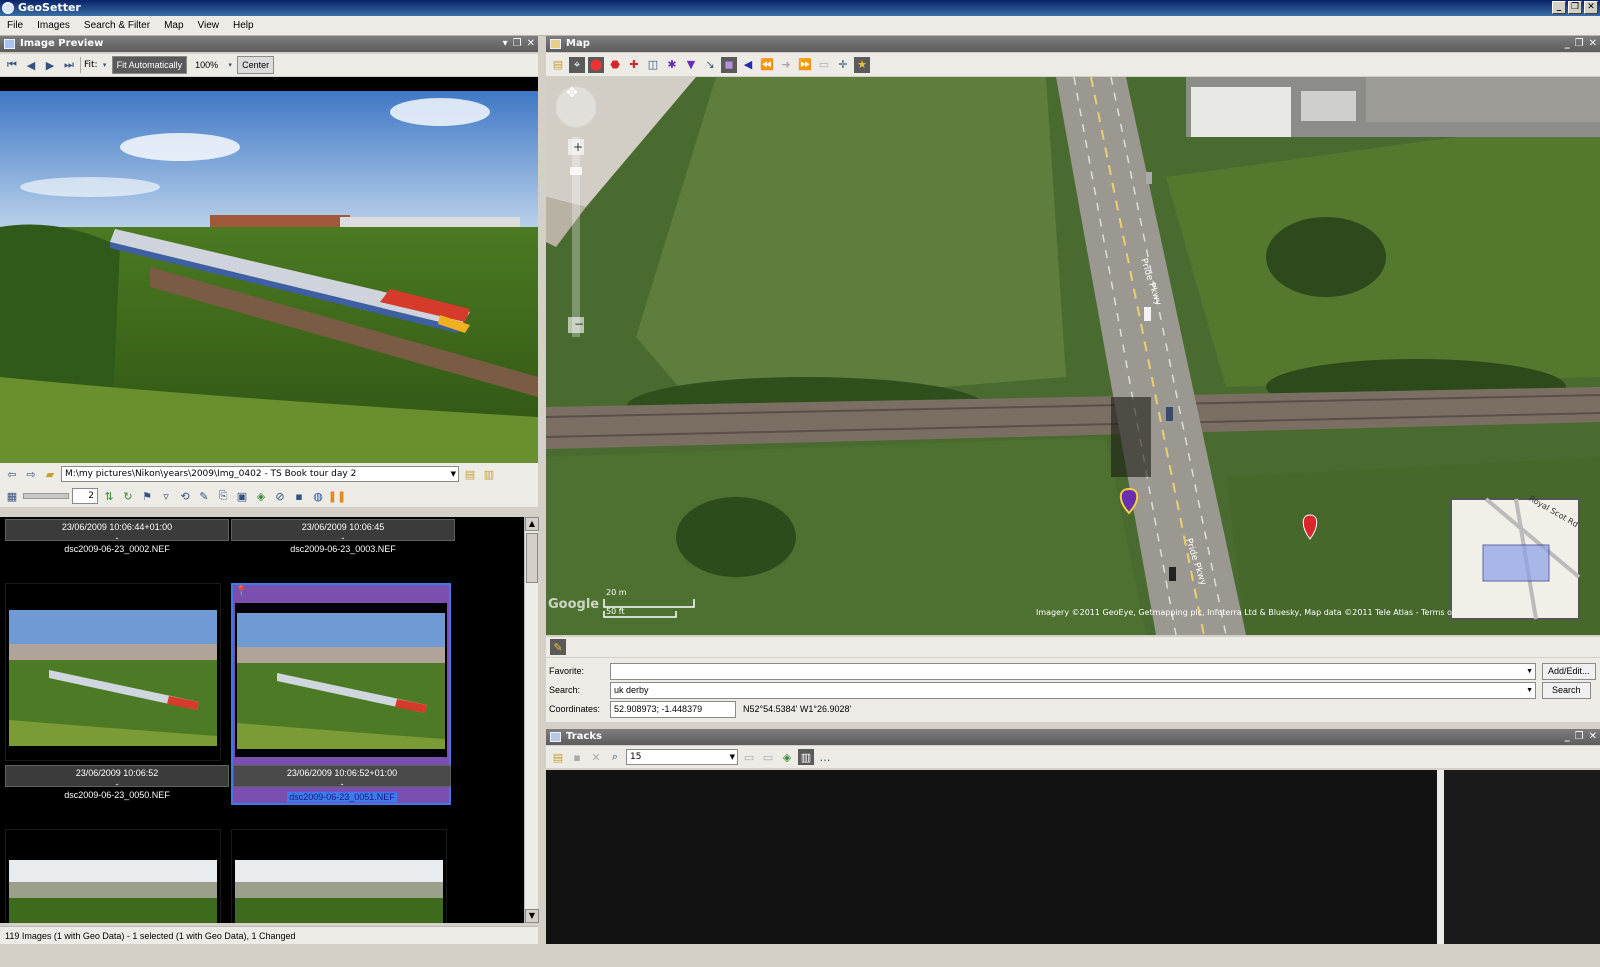 The image size is (1600, 967). I want to click on folder-options-icon: ▥, so click(489, 474).